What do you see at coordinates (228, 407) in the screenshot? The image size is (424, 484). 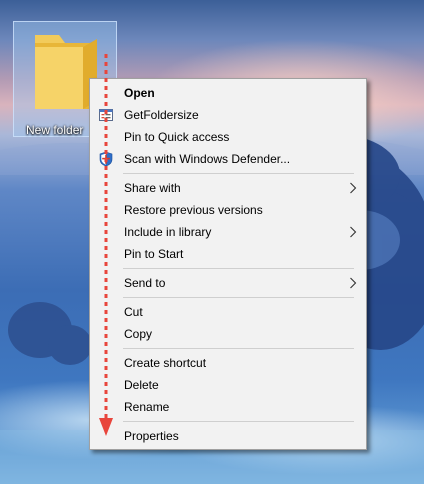 I see `menu-item-rename: Rename` at bounding box center [228, 407].